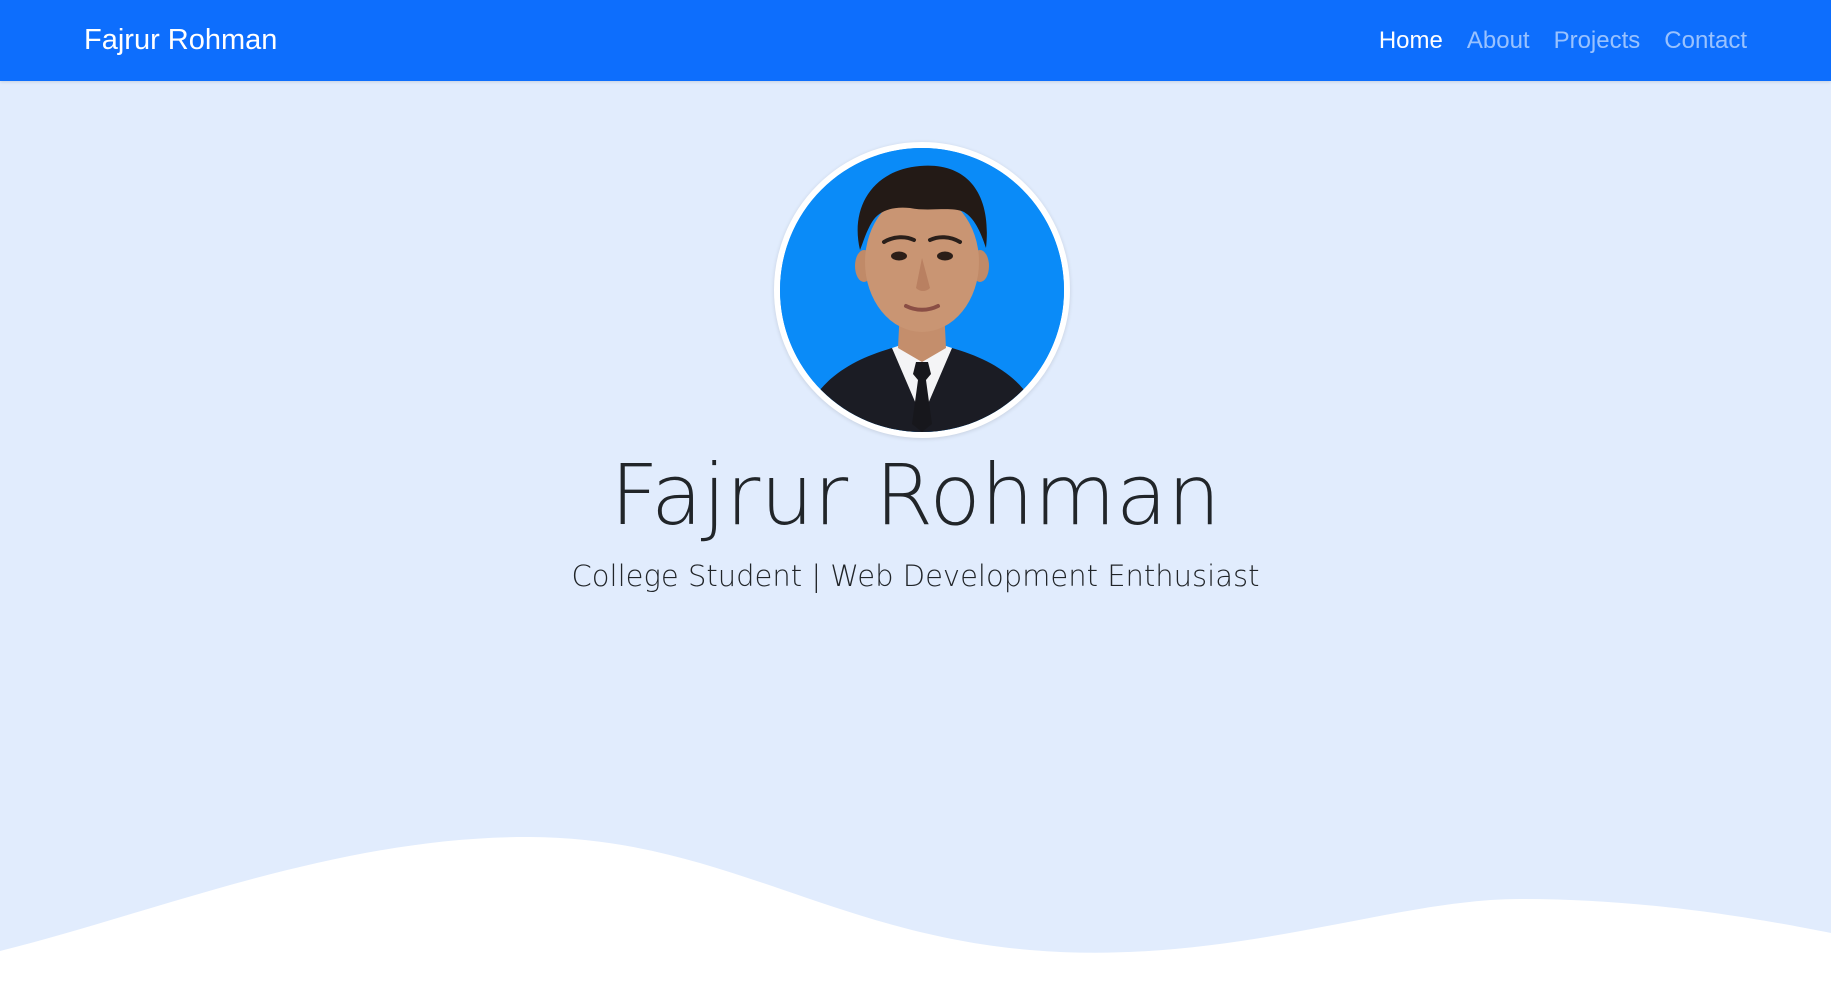 This screenshot has height=1001, width=1831. What do you see at coordinates (180, 40) in the screenshot?
I see `brand-link: Fajrur Rohman` at bounding box center [180, 40].